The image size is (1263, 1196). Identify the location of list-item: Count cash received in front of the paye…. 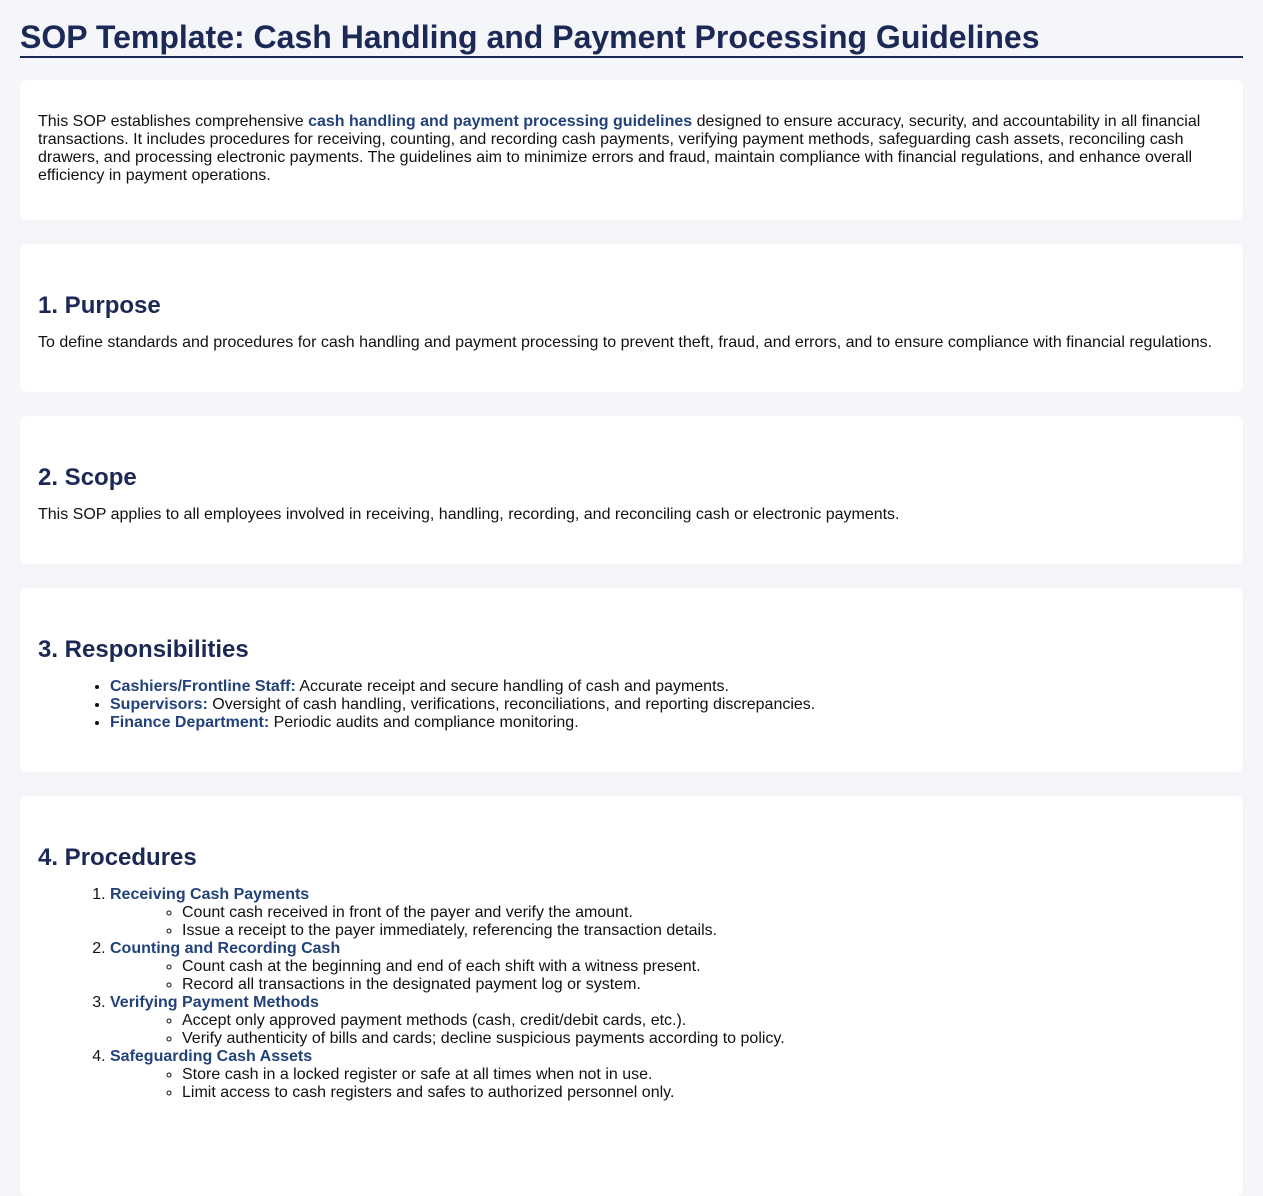
(703, 913).